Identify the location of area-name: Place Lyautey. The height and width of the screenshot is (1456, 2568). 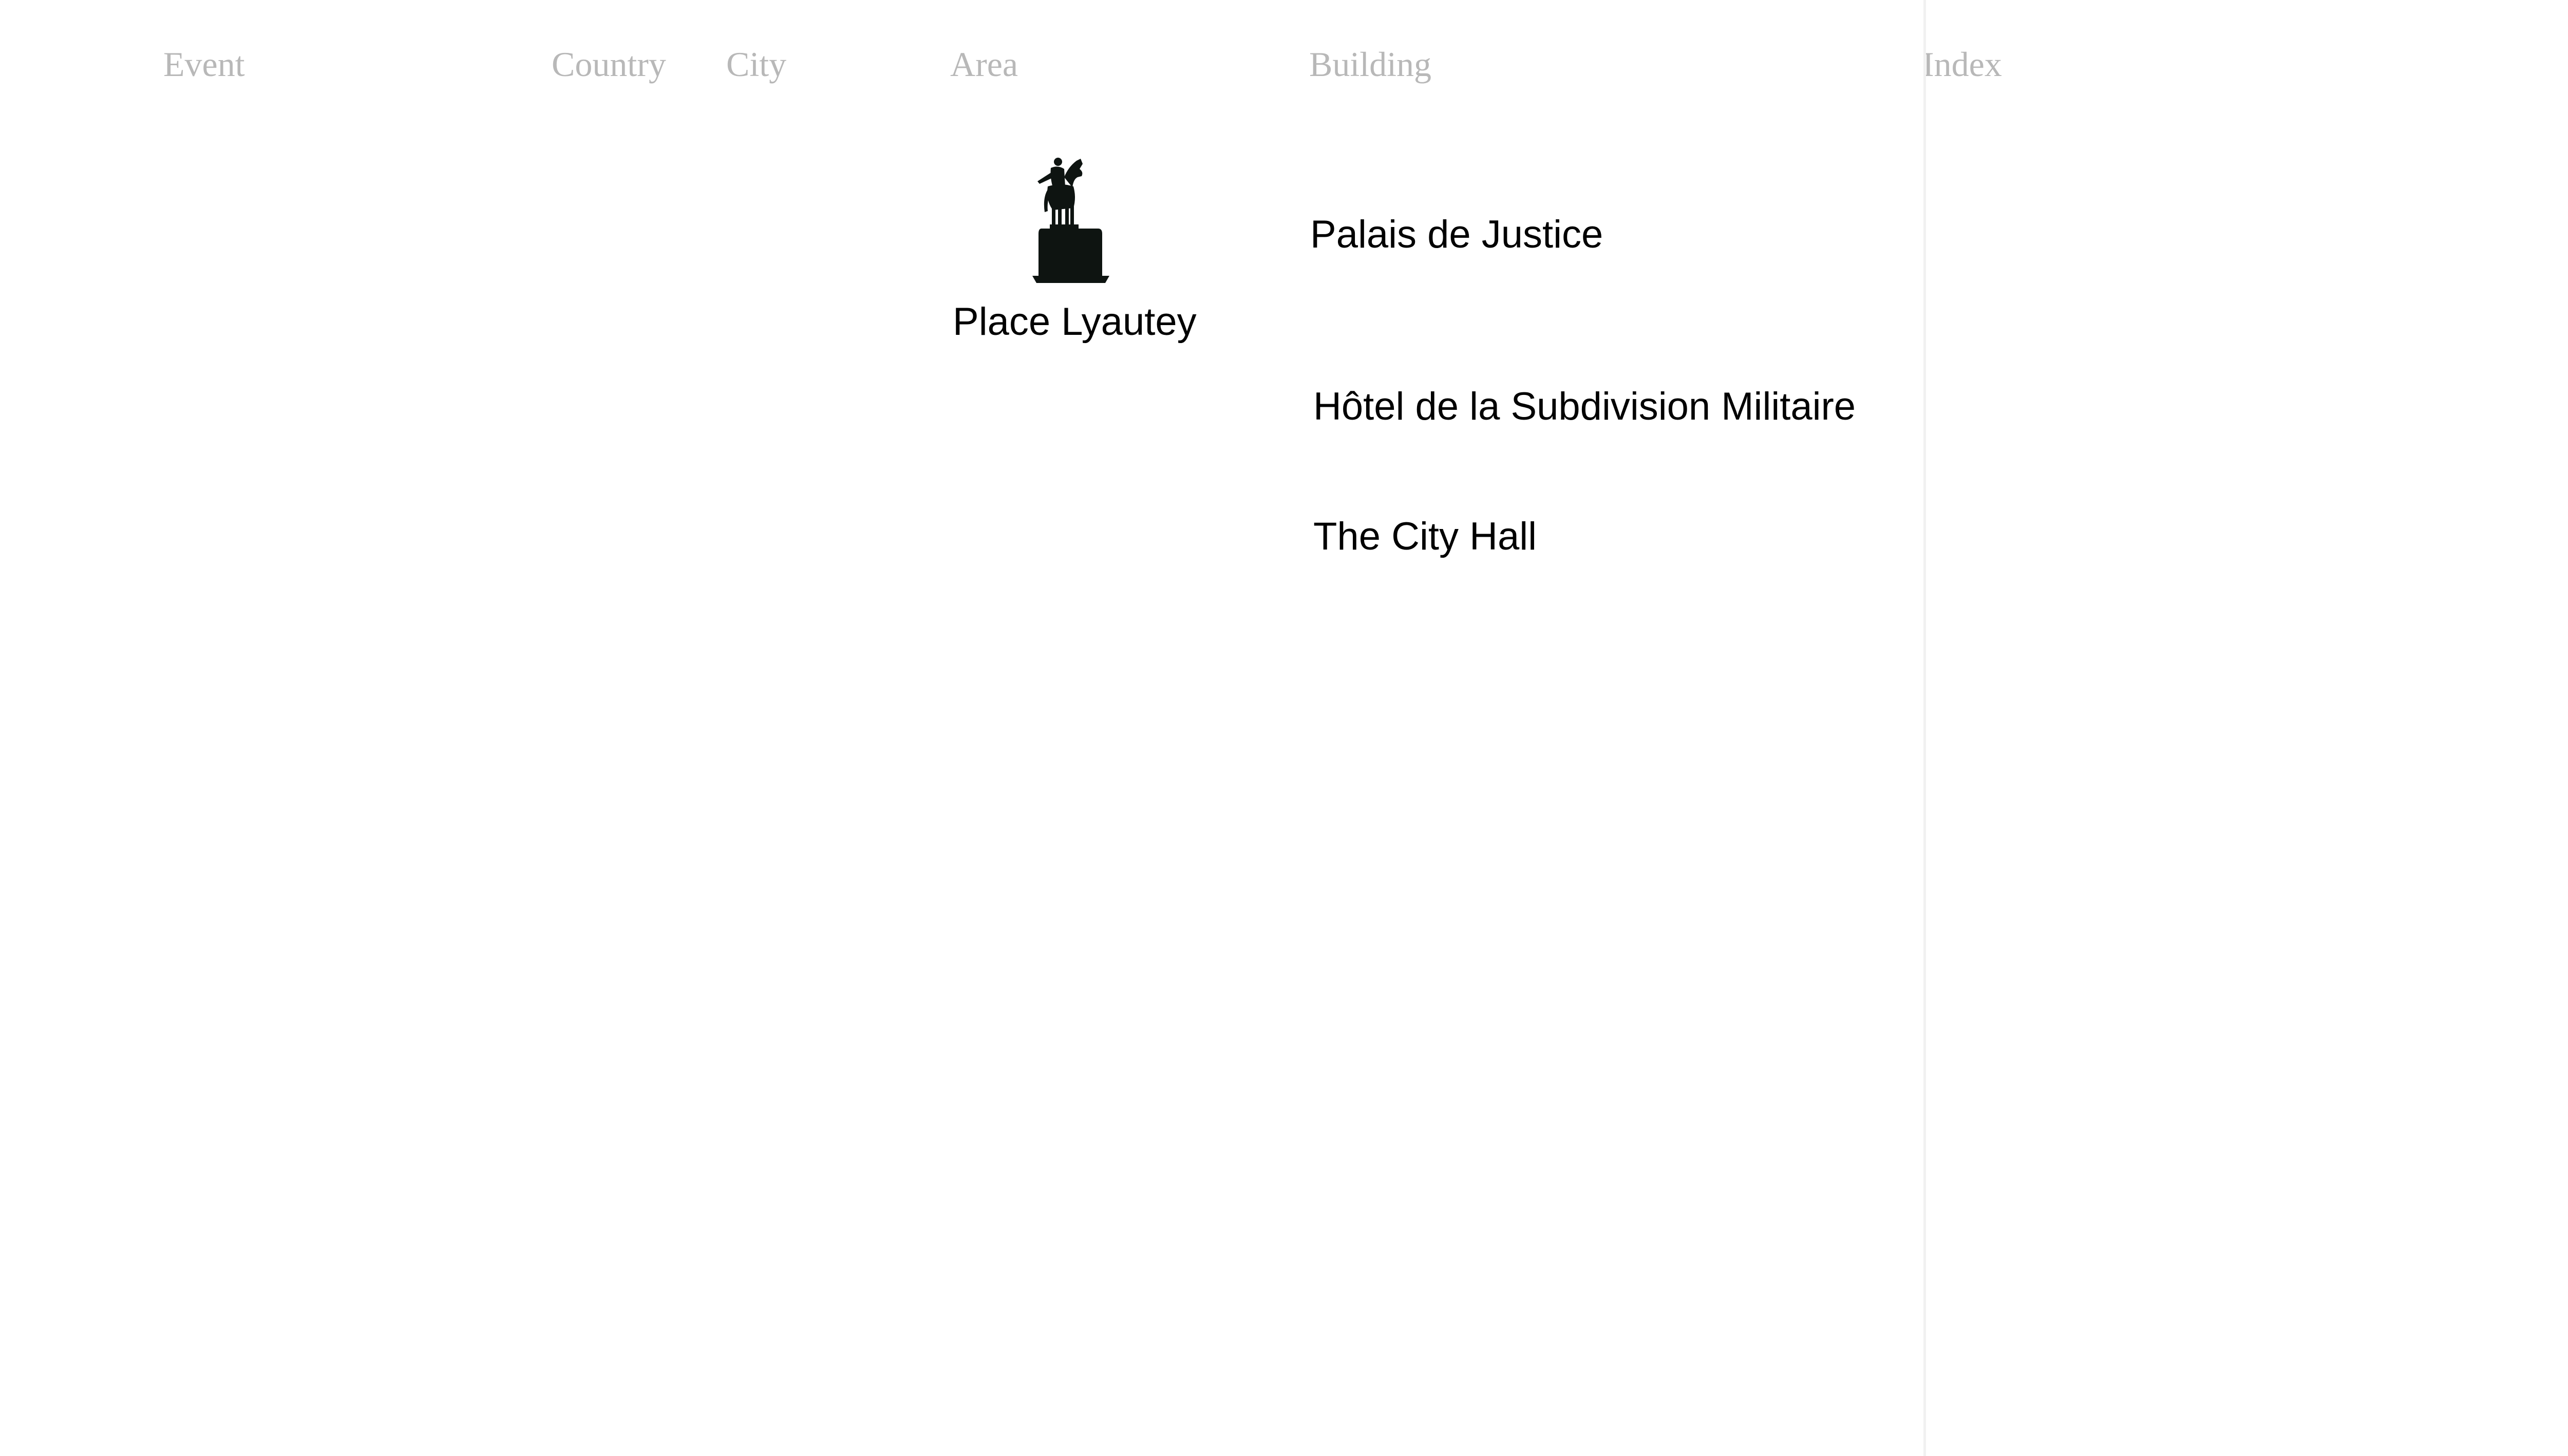
(1075, 322).